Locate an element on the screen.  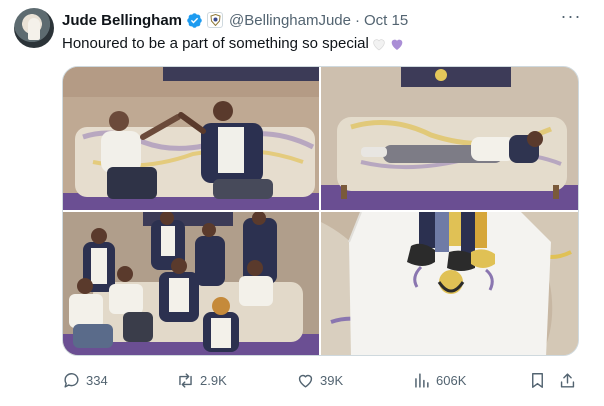
bookmark-button is located at coordinates (540, 380).